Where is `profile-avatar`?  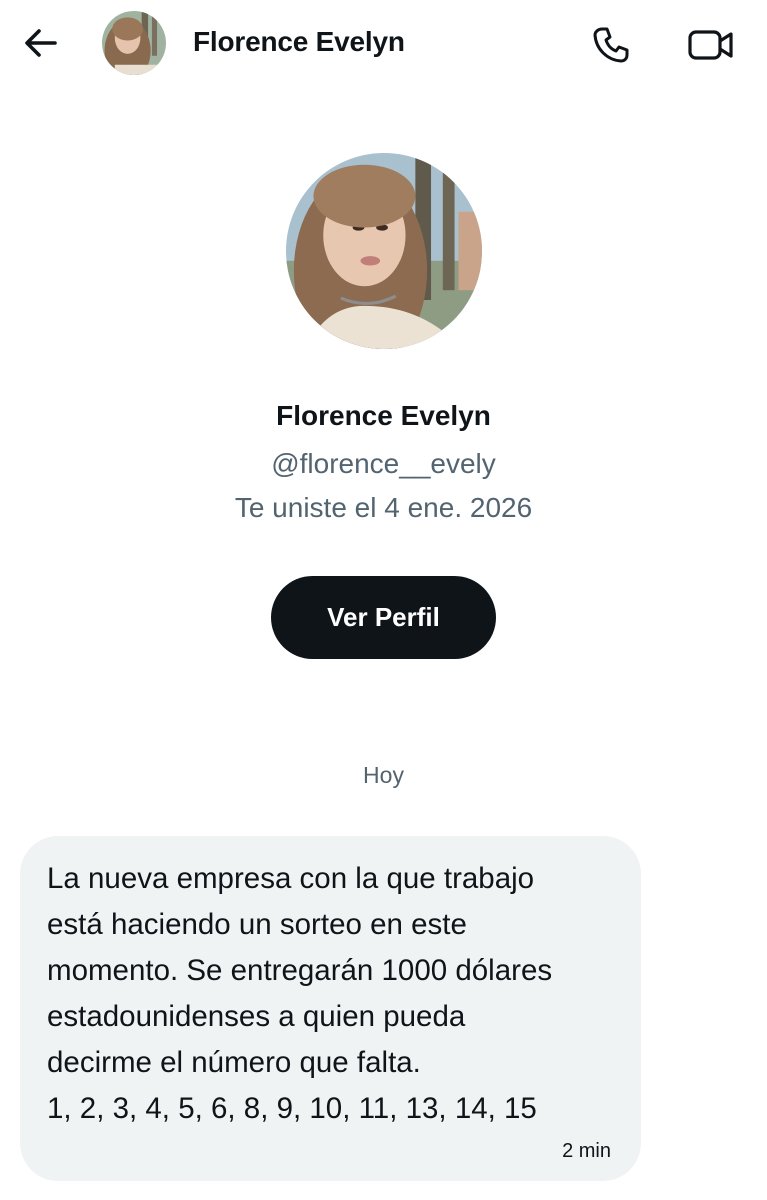
profile-avatar is located at coordinates (384, 251).